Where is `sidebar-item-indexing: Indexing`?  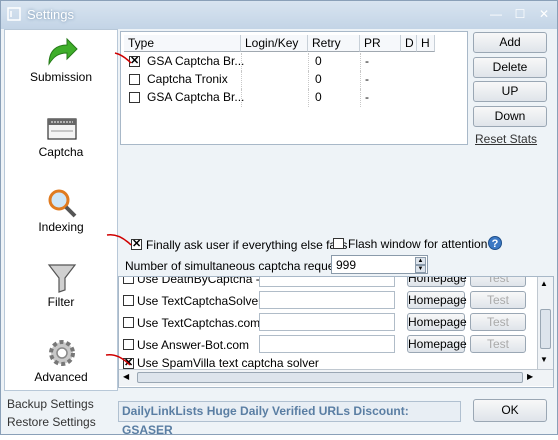
sidebar-item-indexing: Indexing is located at coordinates (61, 217).